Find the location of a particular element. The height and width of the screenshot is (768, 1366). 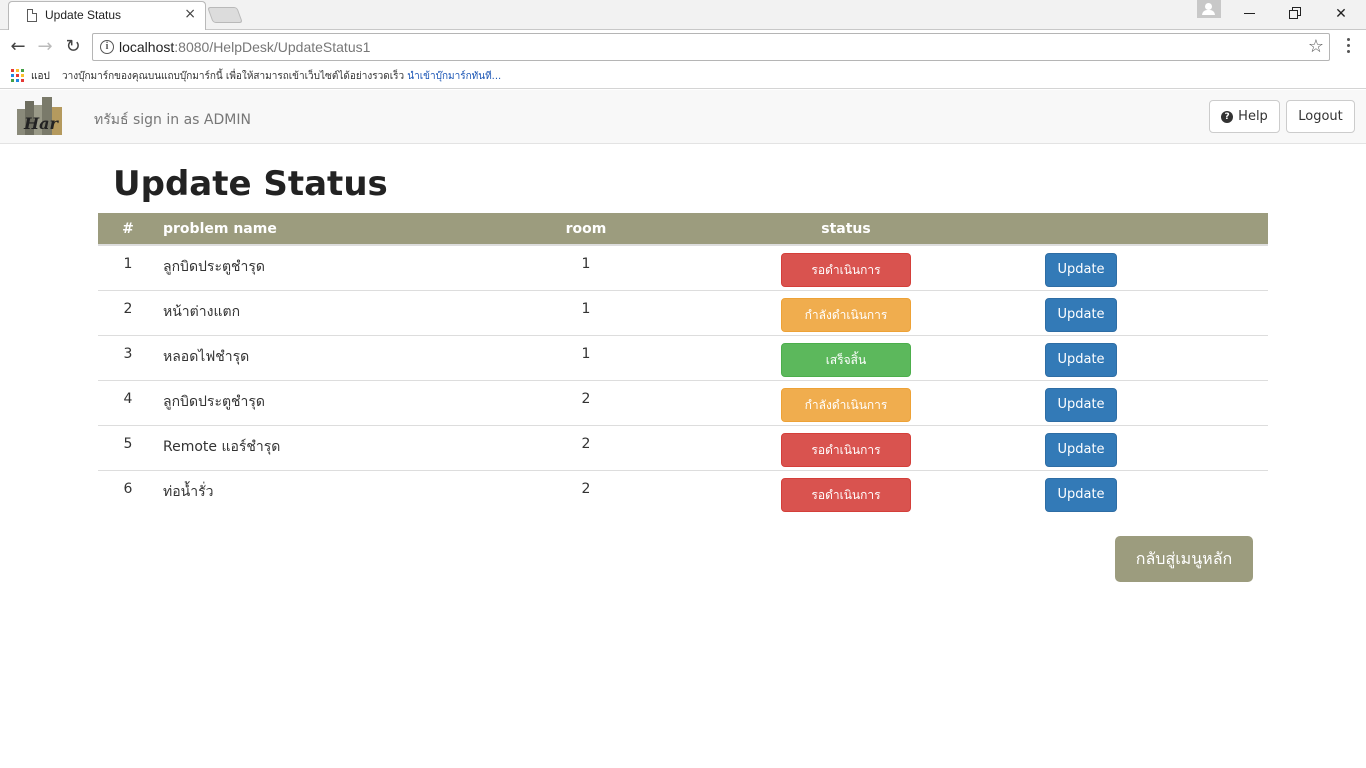

logout-button: Logout is located at coordinates (1320, 116).